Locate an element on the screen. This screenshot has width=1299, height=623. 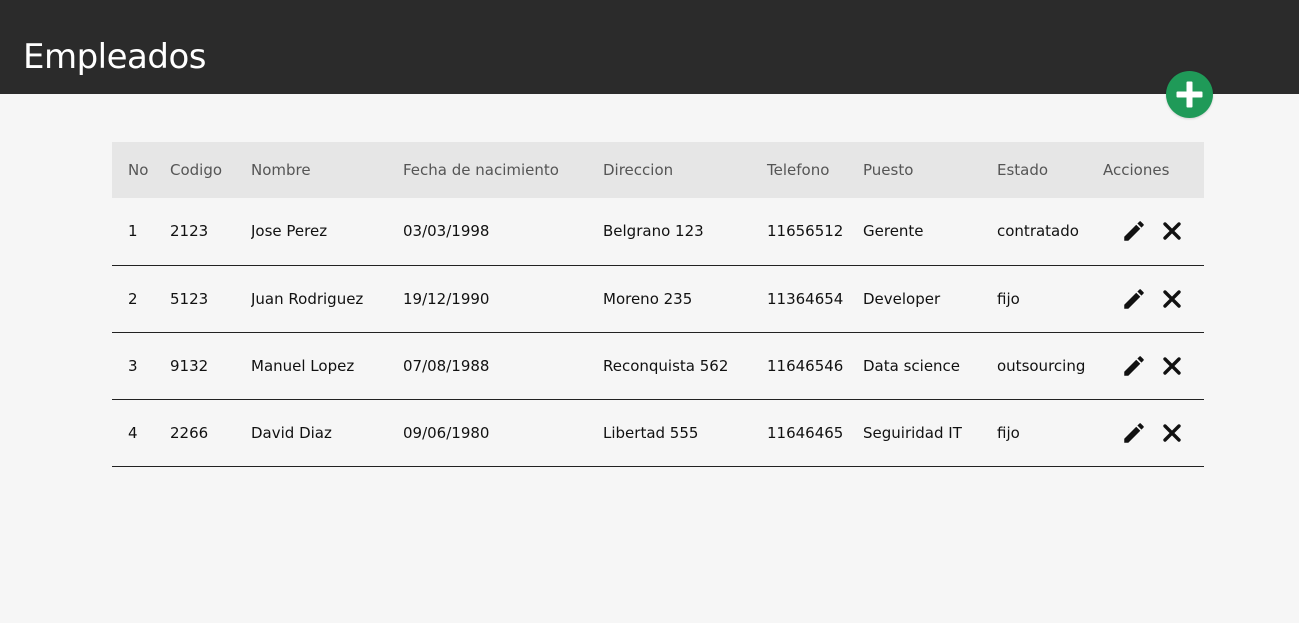
cell-puesto: Seguiridad IT is located at coordinates (912, 432).